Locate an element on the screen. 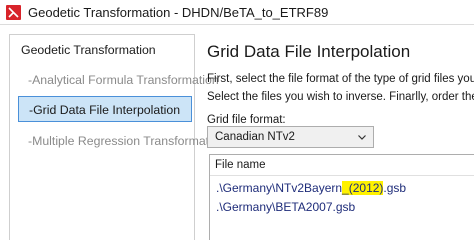 The height and width of the screenshot is (240, 474). grid-format-select: Canadian NTv2 is located at coordinates (290, 137).